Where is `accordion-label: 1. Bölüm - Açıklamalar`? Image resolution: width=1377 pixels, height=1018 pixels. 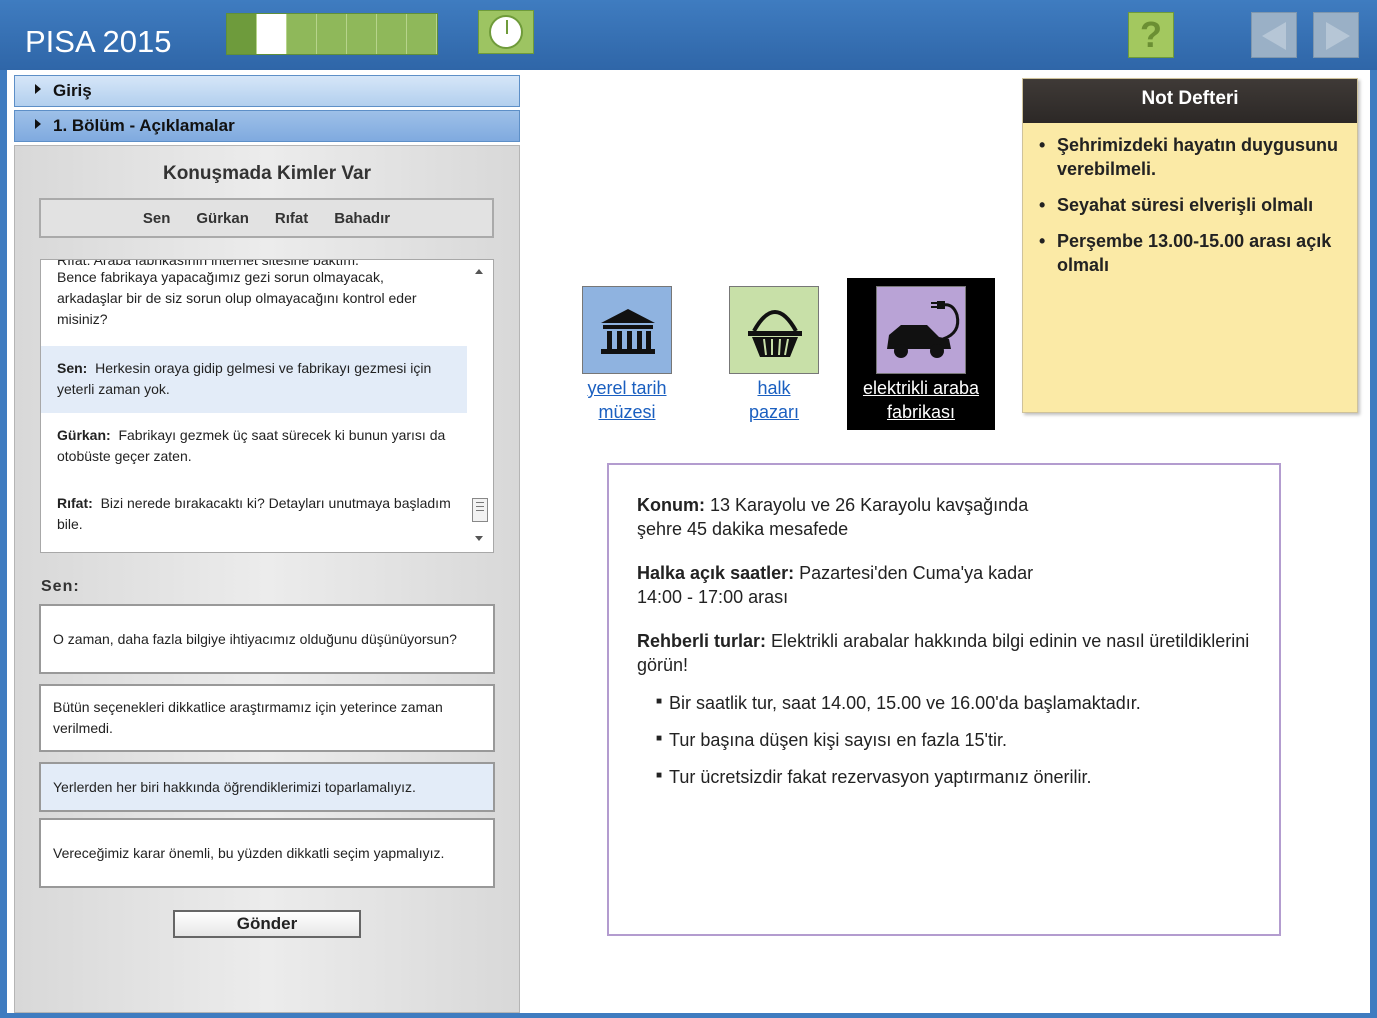
accordion-label: 1. Bölüm - Açıklamalar is located at coordinates (144, 125).